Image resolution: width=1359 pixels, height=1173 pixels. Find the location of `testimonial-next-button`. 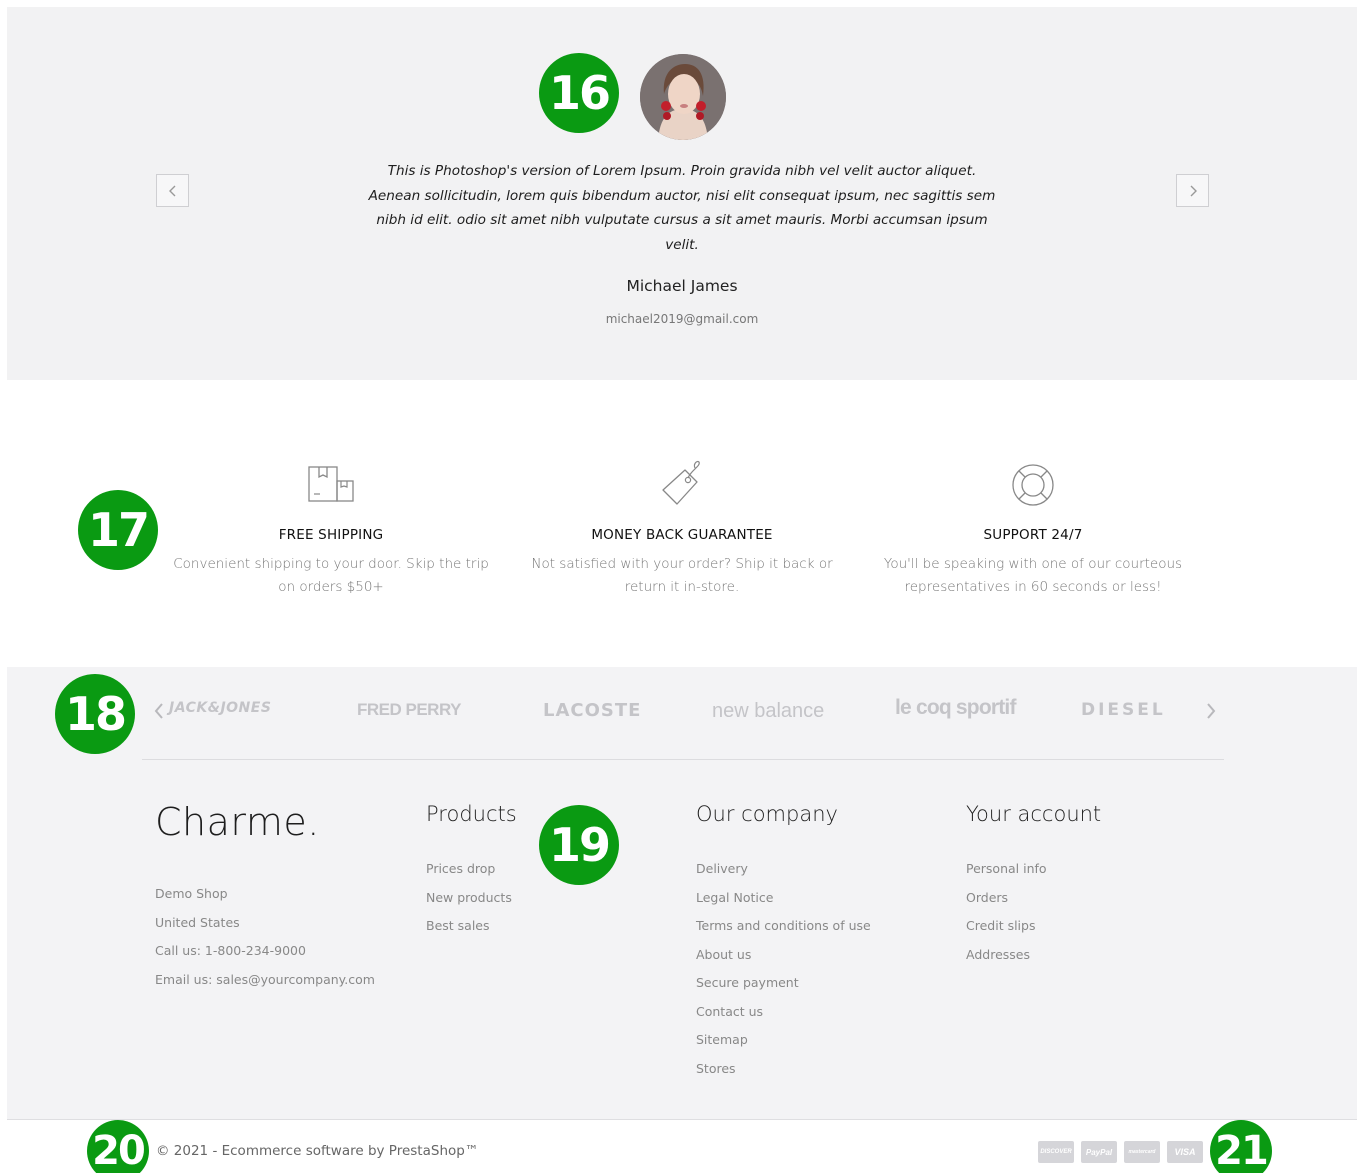

testimonial-next-button is located at coordinates (1192, 190).